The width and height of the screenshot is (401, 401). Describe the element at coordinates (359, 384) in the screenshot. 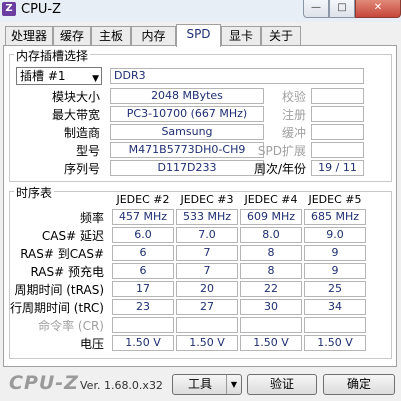

I see `ok-button: 确定` at that location.